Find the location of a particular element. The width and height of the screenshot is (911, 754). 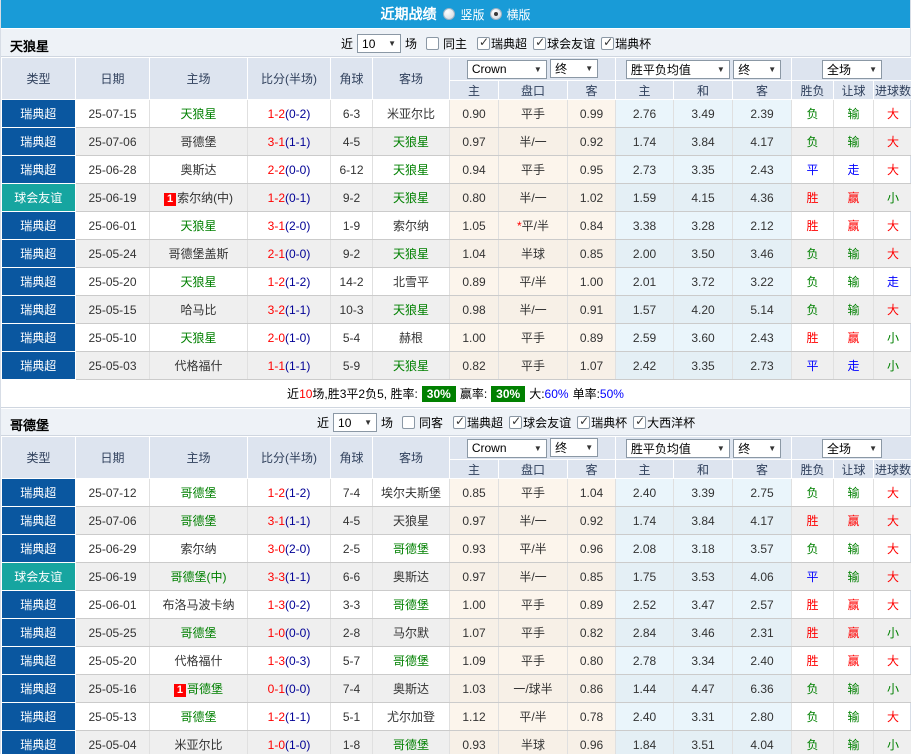

home-team-cell: 哥德堡盖斯 is located at coordinates (198, 253).